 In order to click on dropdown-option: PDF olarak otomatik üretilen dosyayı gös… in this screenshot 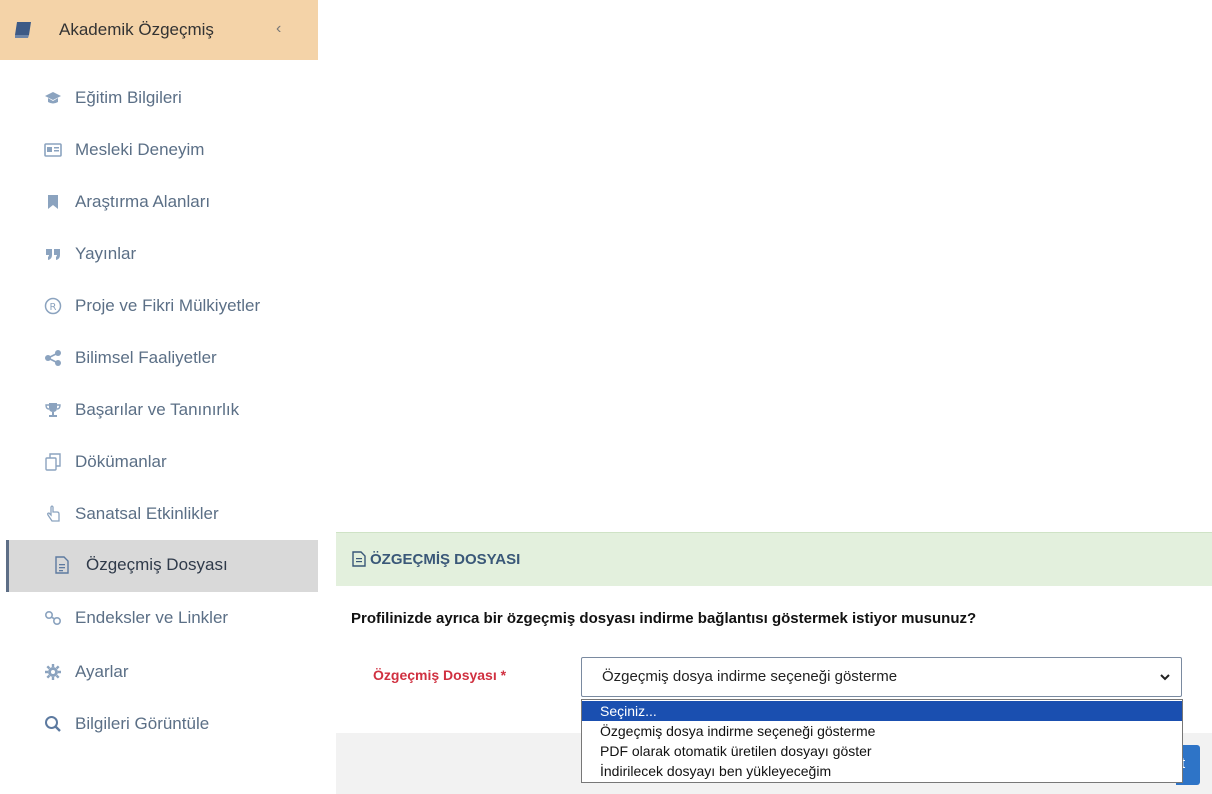, I will do `click(882, 751)`.